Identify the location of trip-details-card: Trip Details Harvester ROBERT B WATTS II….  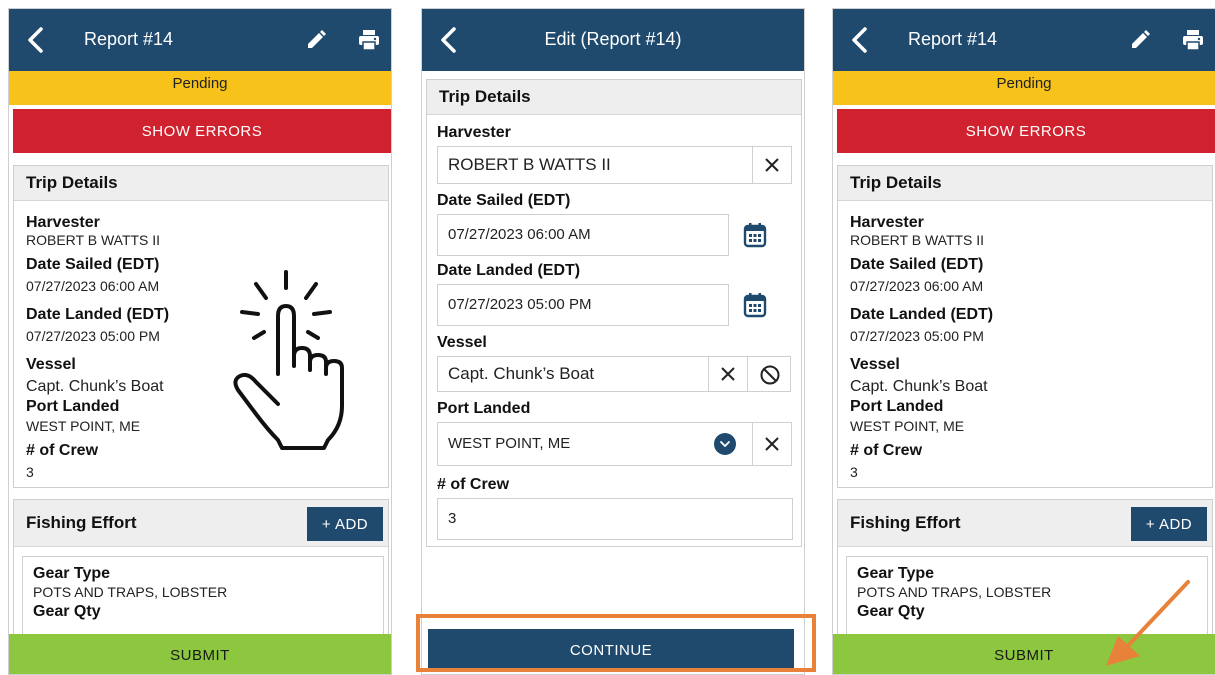
(1025, 326).